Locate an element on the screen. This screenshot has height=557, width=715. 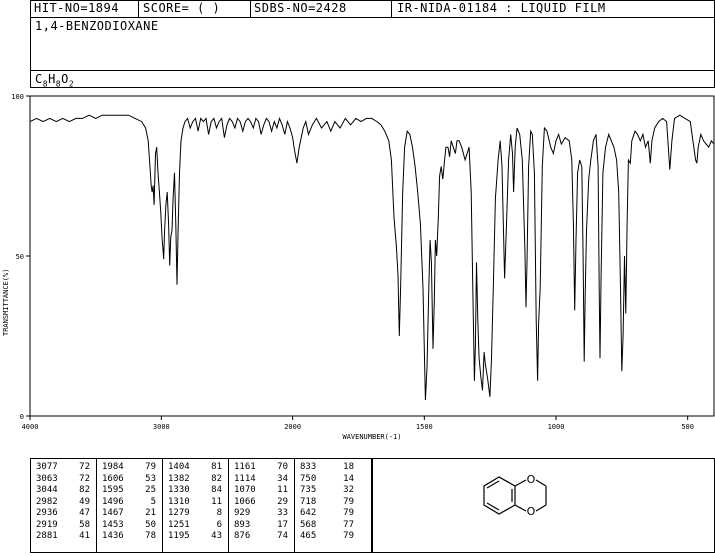
peak-wavenumber: 1279 is located at coordinates (179, 513).